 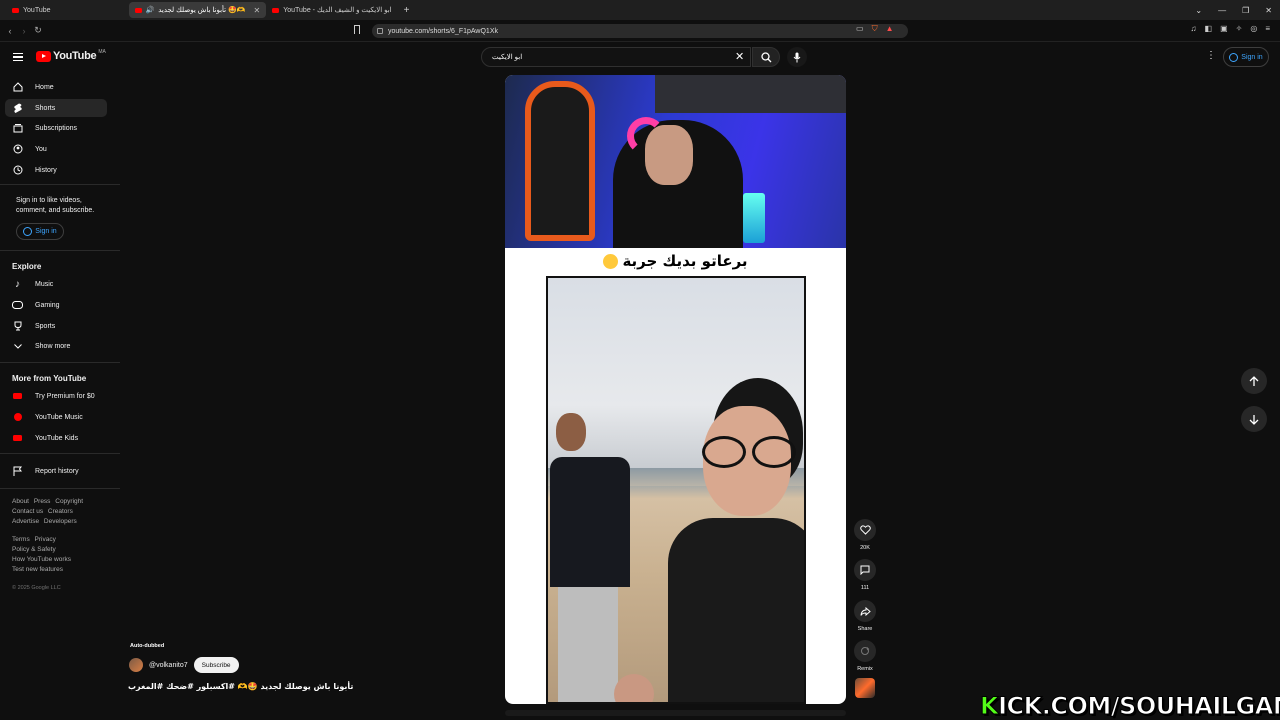 I want to click on footer-link: Creators, so click(x=60, y=511).